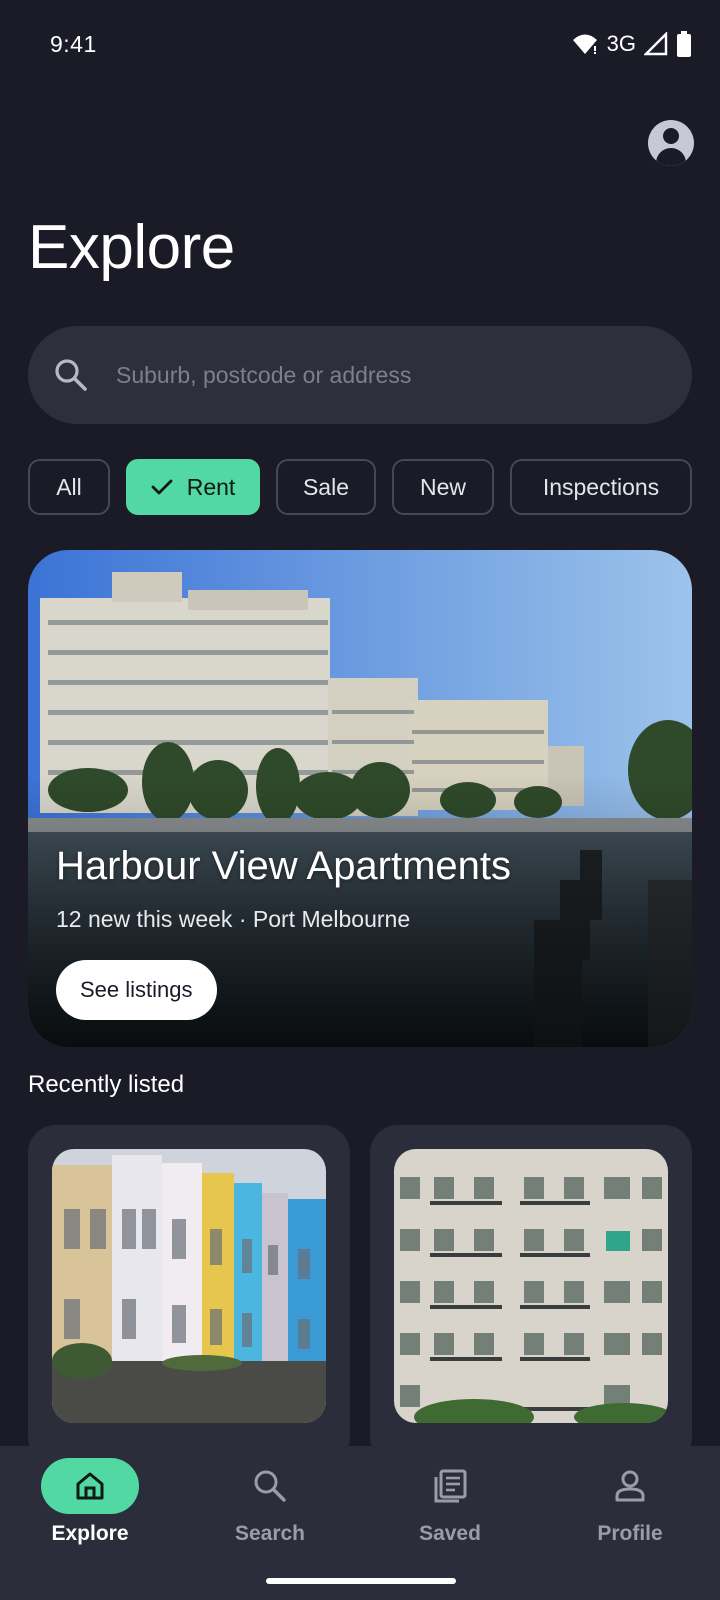 The width and height of the screenshot is (720, 1600). What do you see at coordinates (233, 919) in the screenshot?
I see `hero-subtitle: 12 new this week · Port Melbourne` at bounding box center [233, 919].